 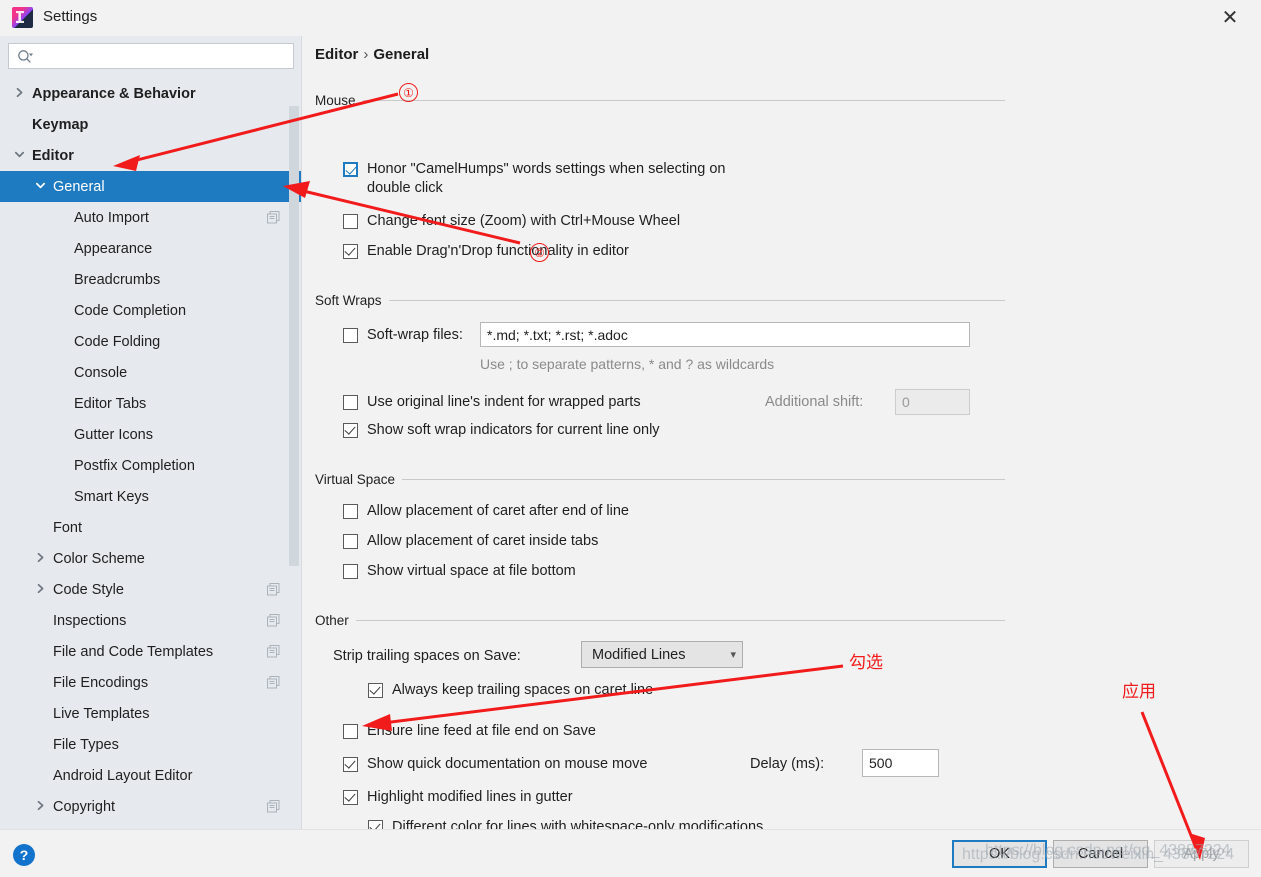 What do you see at coordinates (134, 465) in the screenshot?
I see `sidebar-item-label: Postfix Completion` at bounding box center [134, 465].